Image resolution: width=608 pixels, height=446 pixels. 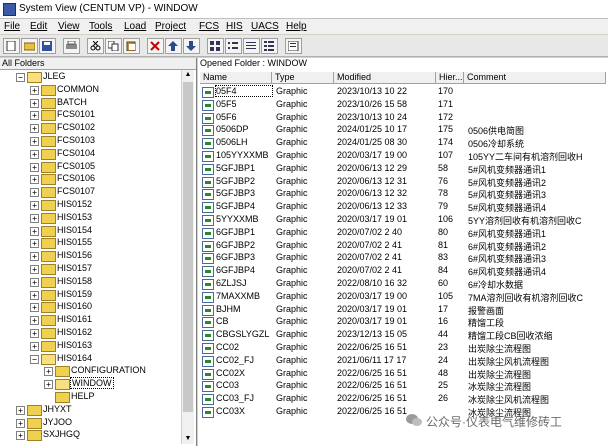 I want to click on column-header-comment: Comment, so click(x=535, y=78).